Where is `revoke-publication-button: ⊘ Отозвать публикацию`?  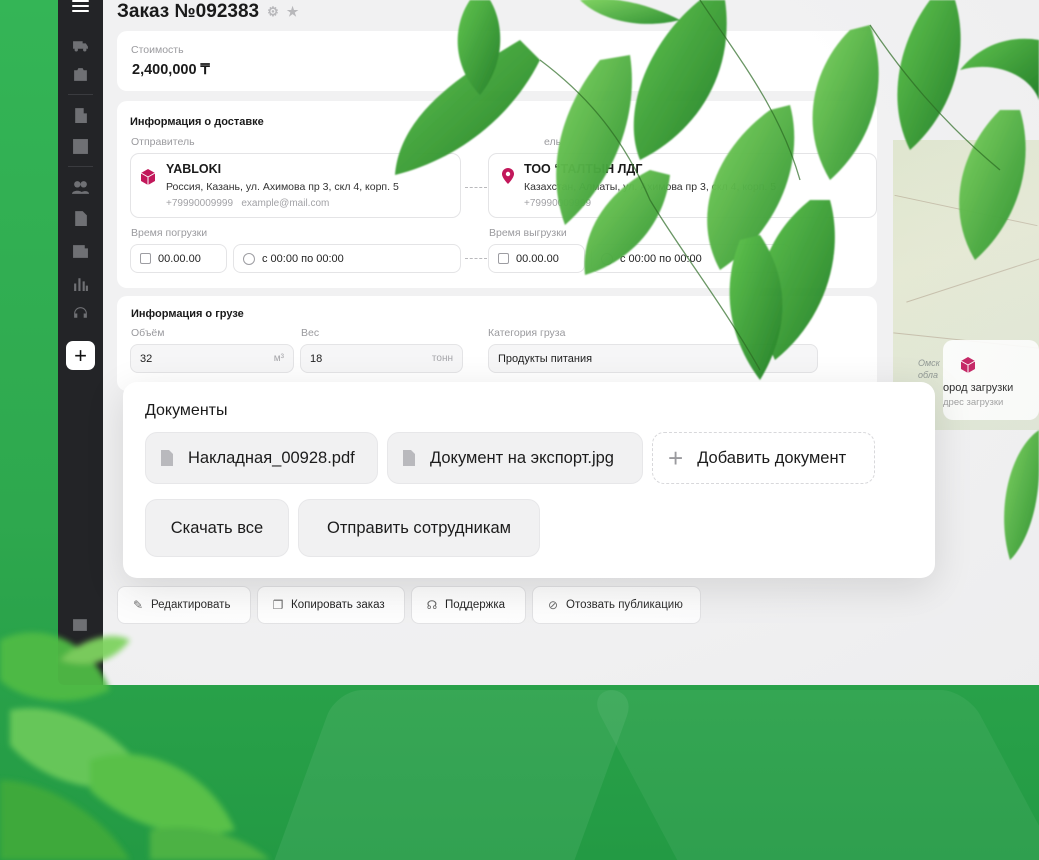
revoke-publication-button: ⊘ Отозвать публикацию is located at coordinates (616, 605).